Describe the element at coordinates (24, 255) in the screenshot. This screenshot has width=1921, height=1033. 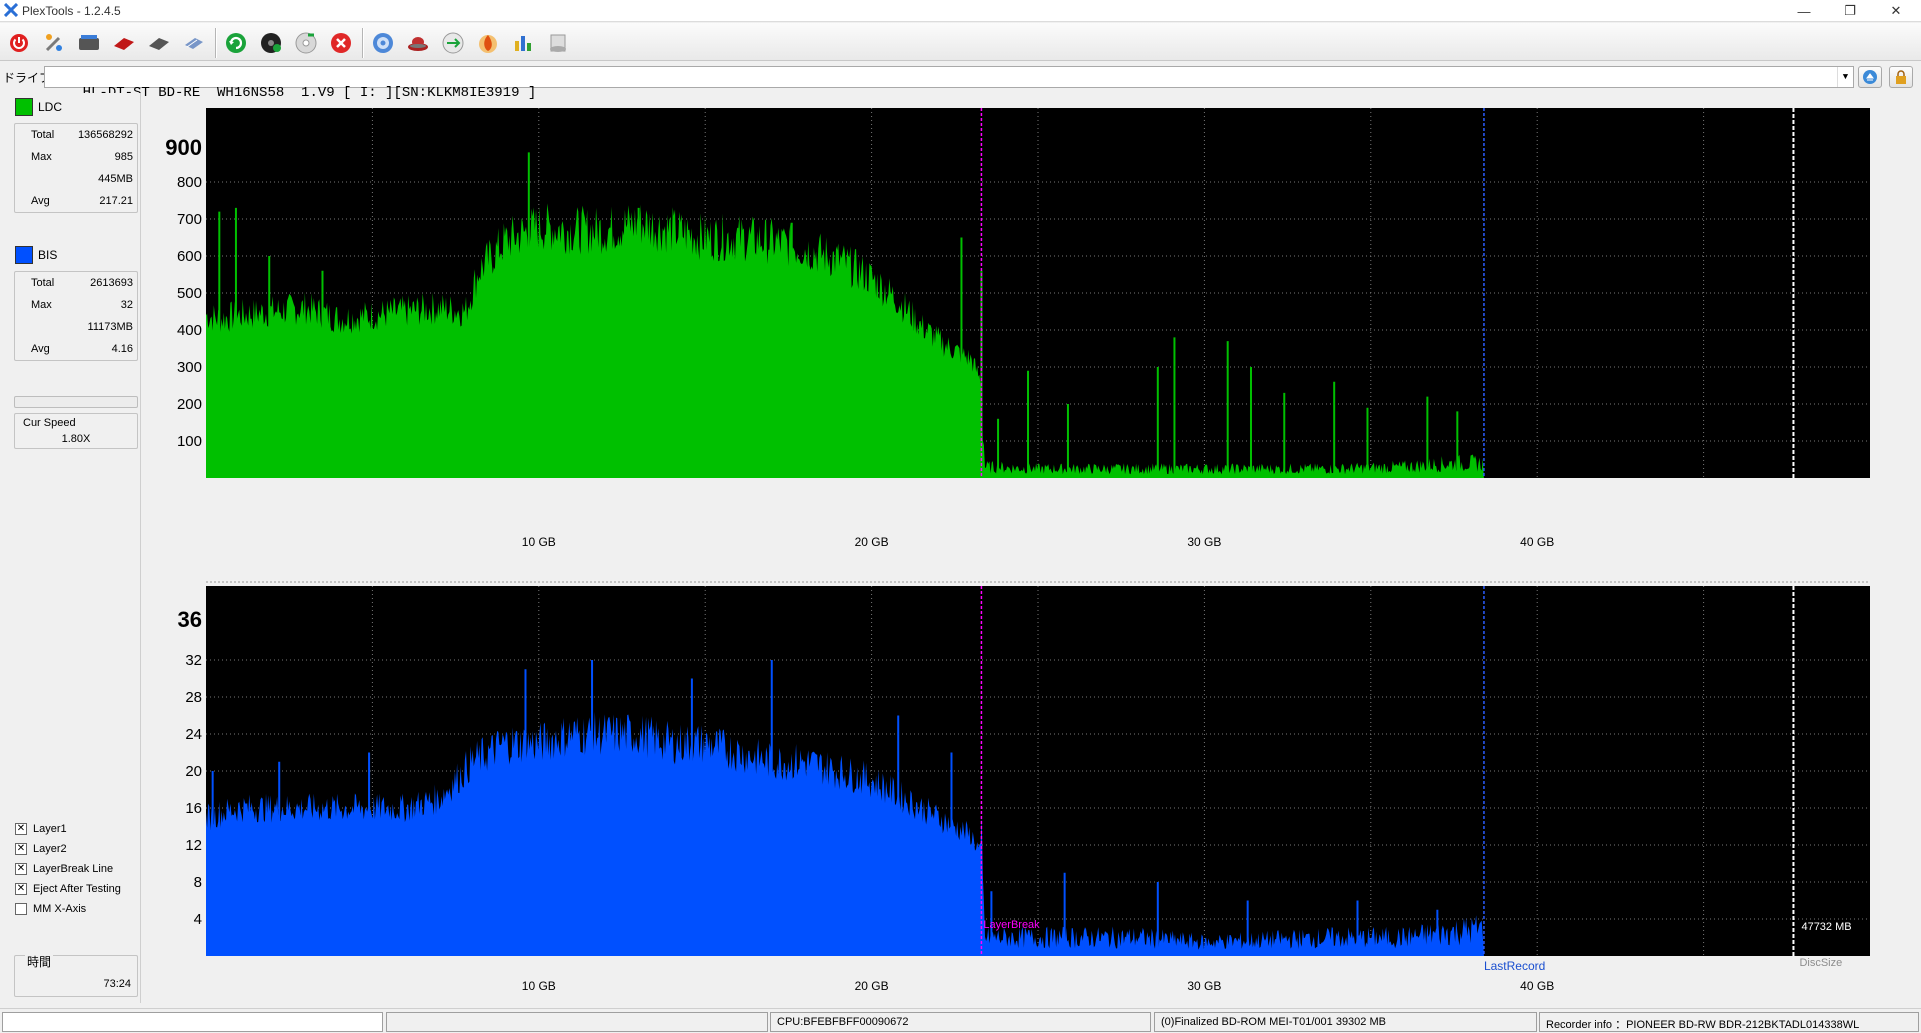
I see `bis-swatch` at that location.